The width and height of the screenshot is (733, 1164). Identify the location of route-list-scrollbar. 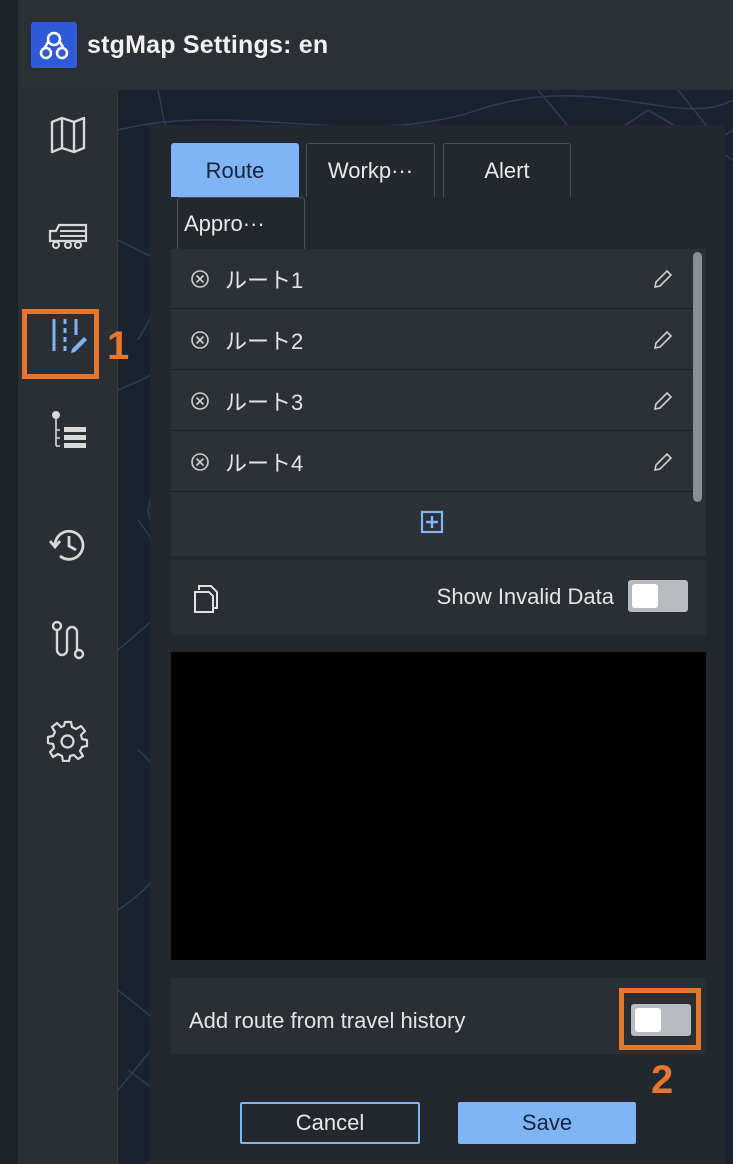
(697, 377).